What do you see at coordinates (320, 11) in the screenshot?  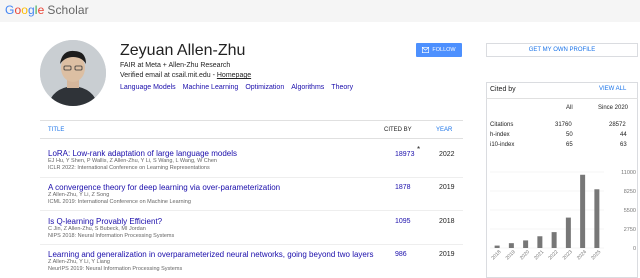 I see `top-bar: Google Scholar` at bounding box center [320, 11].